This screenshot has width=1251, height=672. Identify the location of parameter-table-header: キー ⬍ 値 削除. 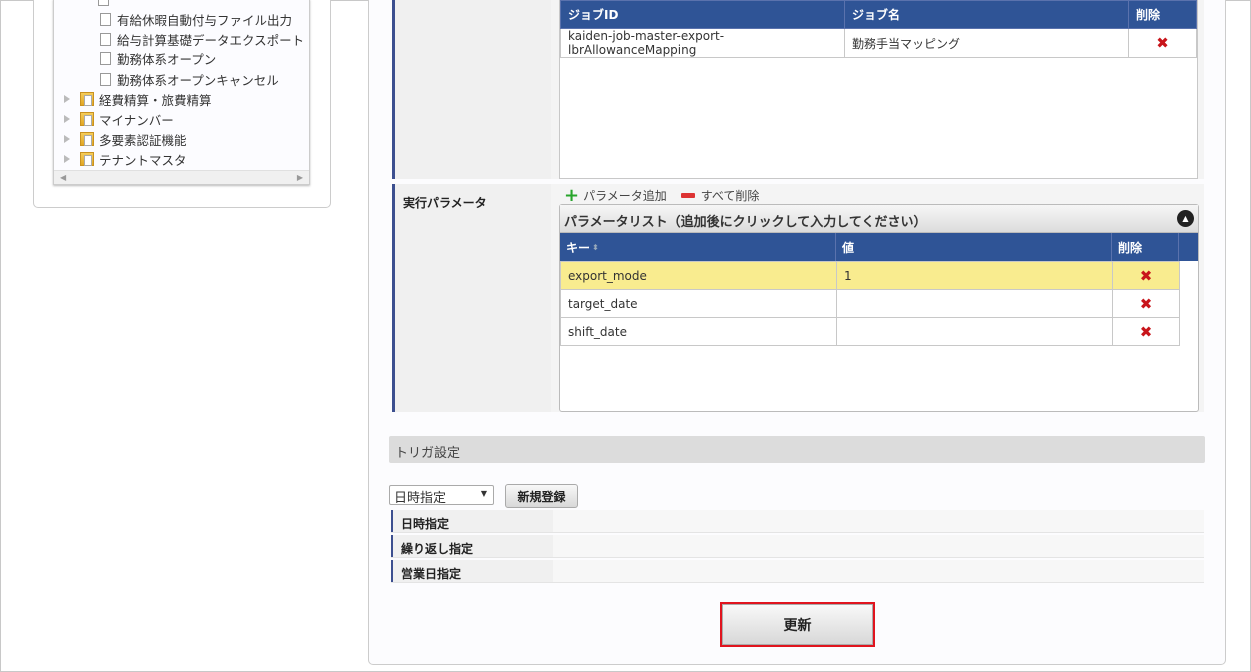
(879, 247).